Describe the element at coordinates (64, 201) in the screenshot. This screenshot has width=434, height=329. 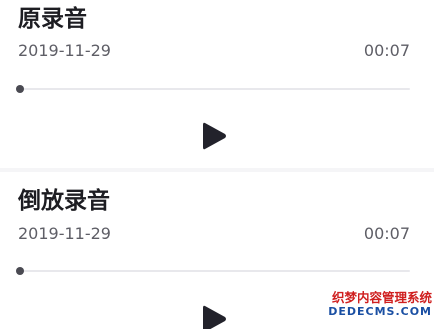
I see `recording-title: 倒放录音` at that location.